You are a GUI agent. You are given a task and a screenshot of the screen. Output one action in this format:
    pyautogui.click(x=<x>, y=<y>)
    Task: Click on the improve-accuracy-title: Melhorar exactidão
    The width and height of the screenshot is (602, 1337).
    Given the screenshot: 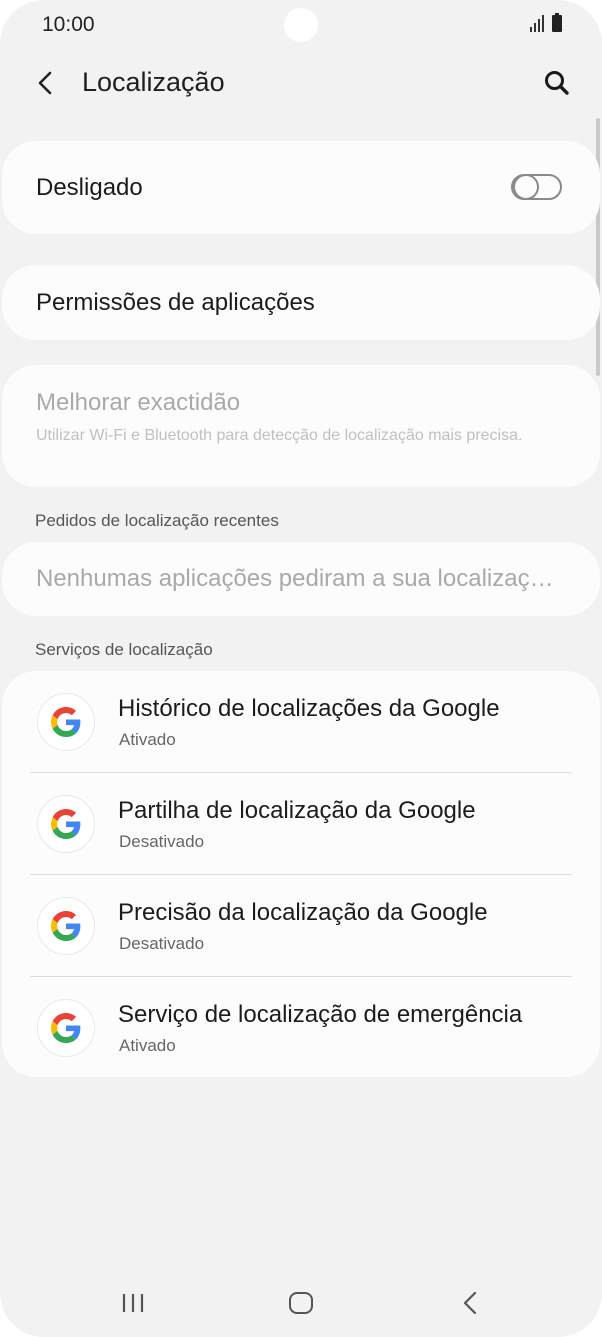 What is the action you would take?
    pyautogui.click(x=138, y=402)
    